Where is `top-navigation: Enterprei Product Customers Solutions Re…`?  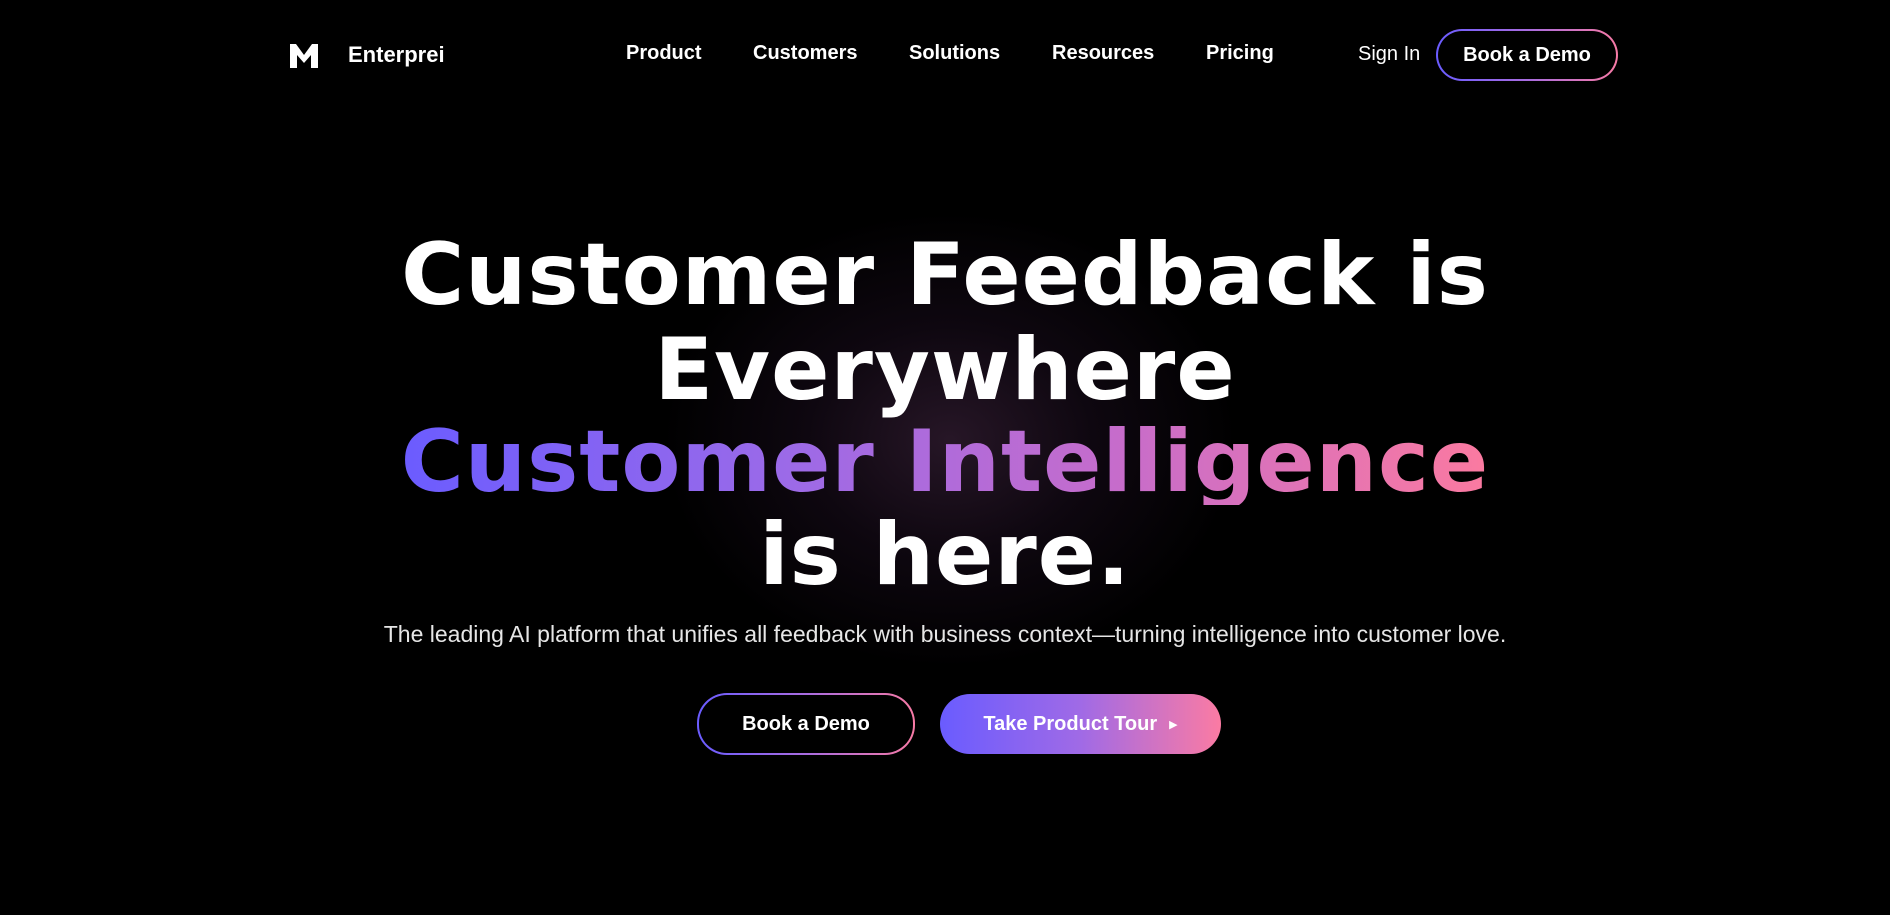 top-navigation: Enterprei Product Customers Solutions Re… is located at coordinates (945, 55).